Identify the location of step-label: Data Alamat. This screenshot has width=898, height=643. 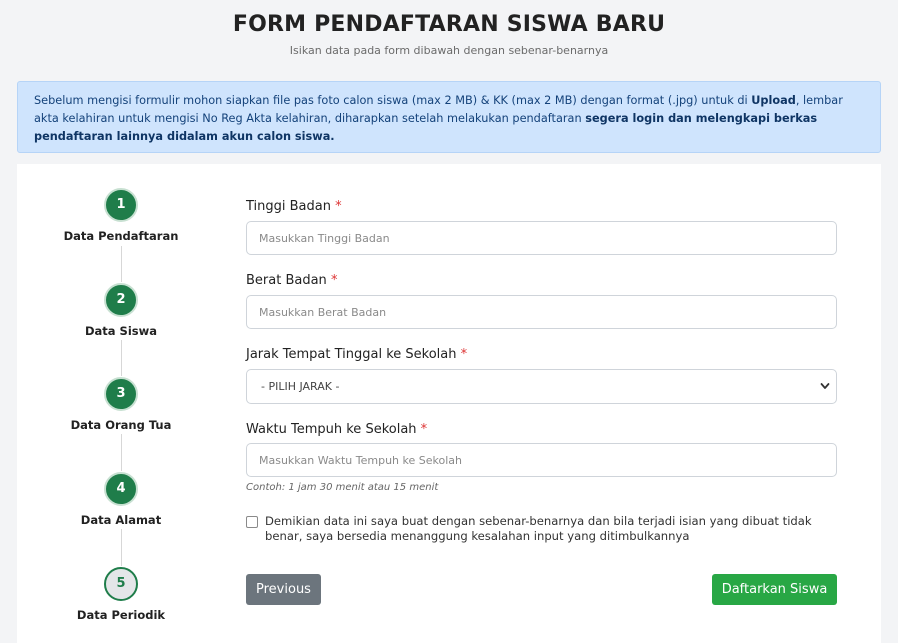
(121, 520).